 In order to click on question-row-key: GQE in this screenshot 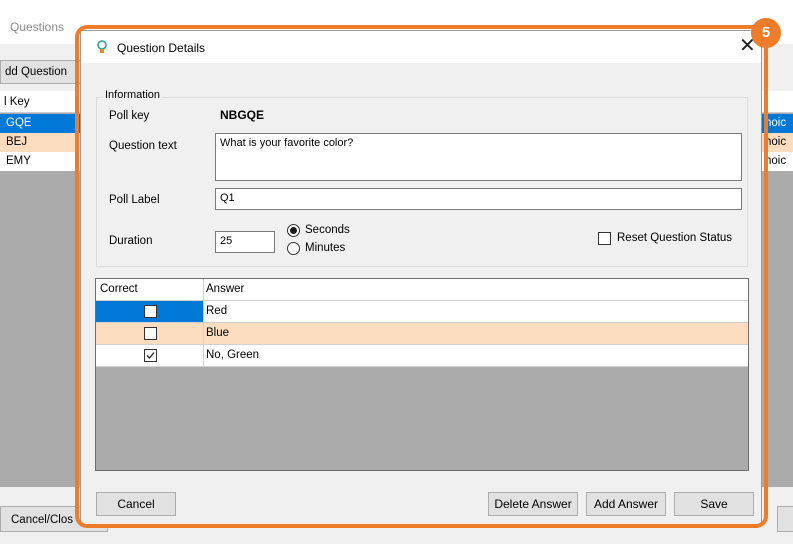, I will do `click(19, 123)`.